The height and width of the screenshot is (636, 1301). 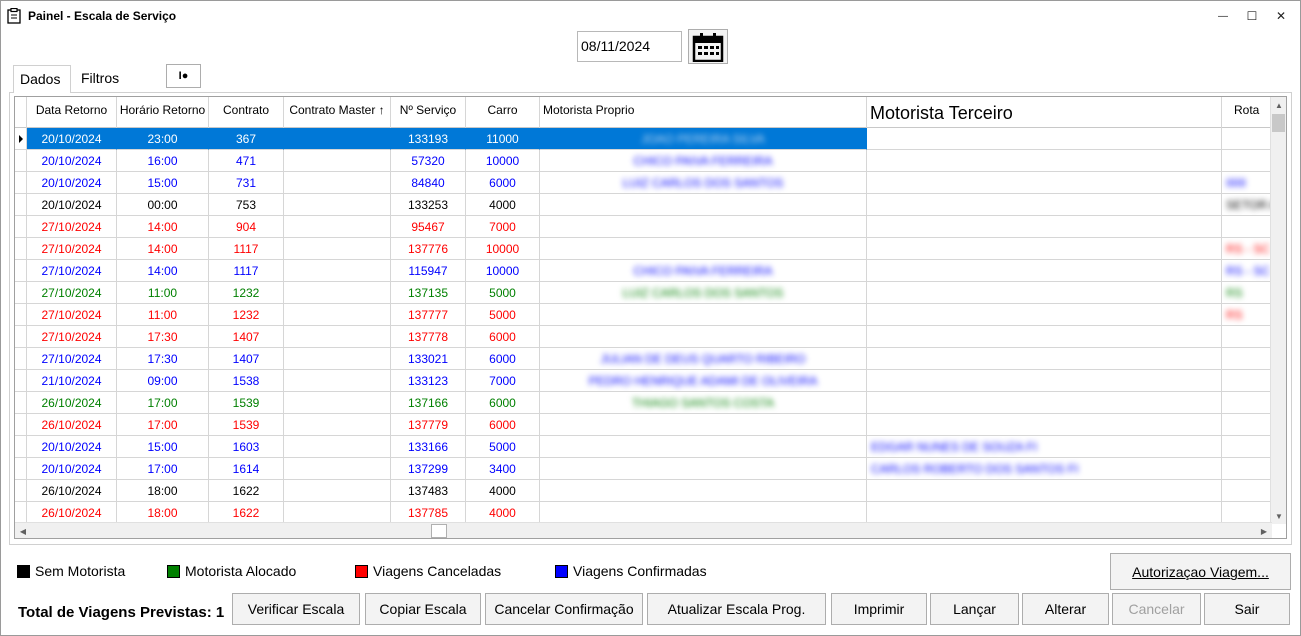 I want to click on table-row: 26/10/2024 18:00 1622 137785 4000, so click(x=644, y=513).